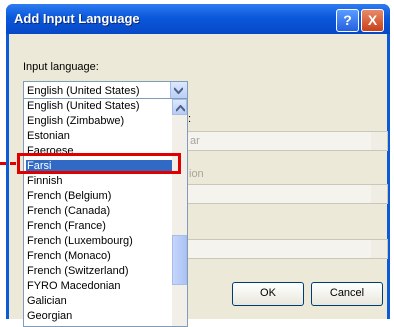  I want to click on keyboard-layout-combo: ar, so click(287, 141).